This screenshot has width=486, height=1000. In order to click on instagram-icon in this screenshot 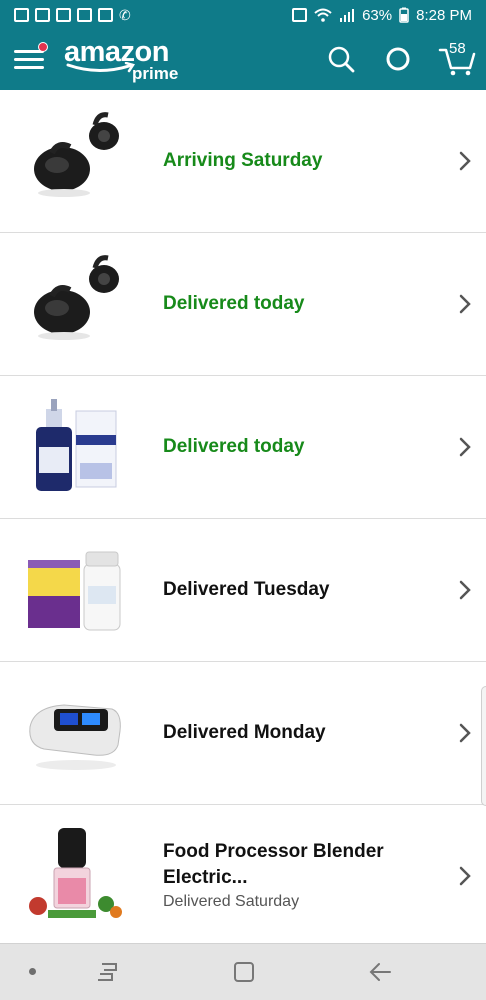, I will do `click(63, 15)`.